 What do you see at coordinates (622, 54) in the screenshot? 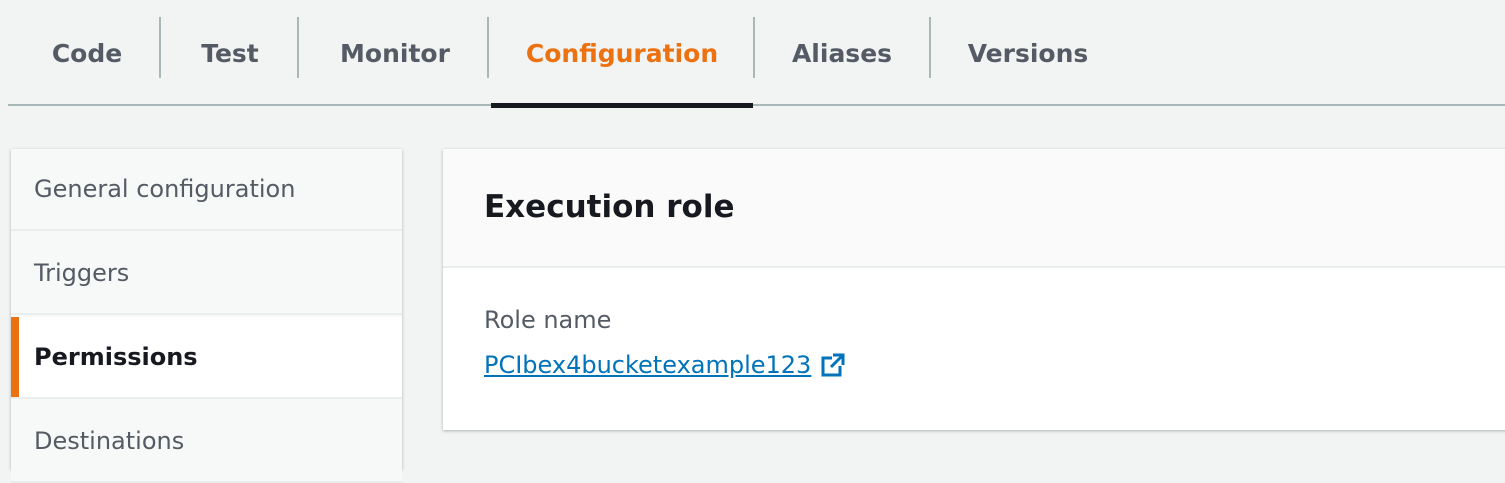
I see `tab-configuration: Configuration` at bounding box center [622, 54].